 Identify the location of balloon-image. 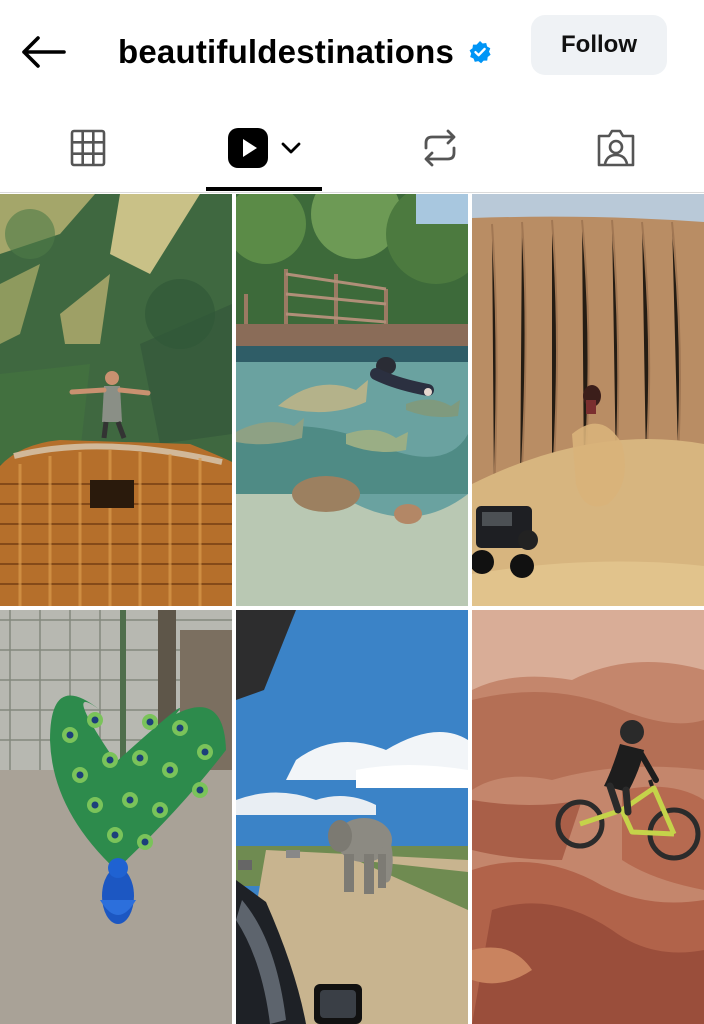
(116, 400).